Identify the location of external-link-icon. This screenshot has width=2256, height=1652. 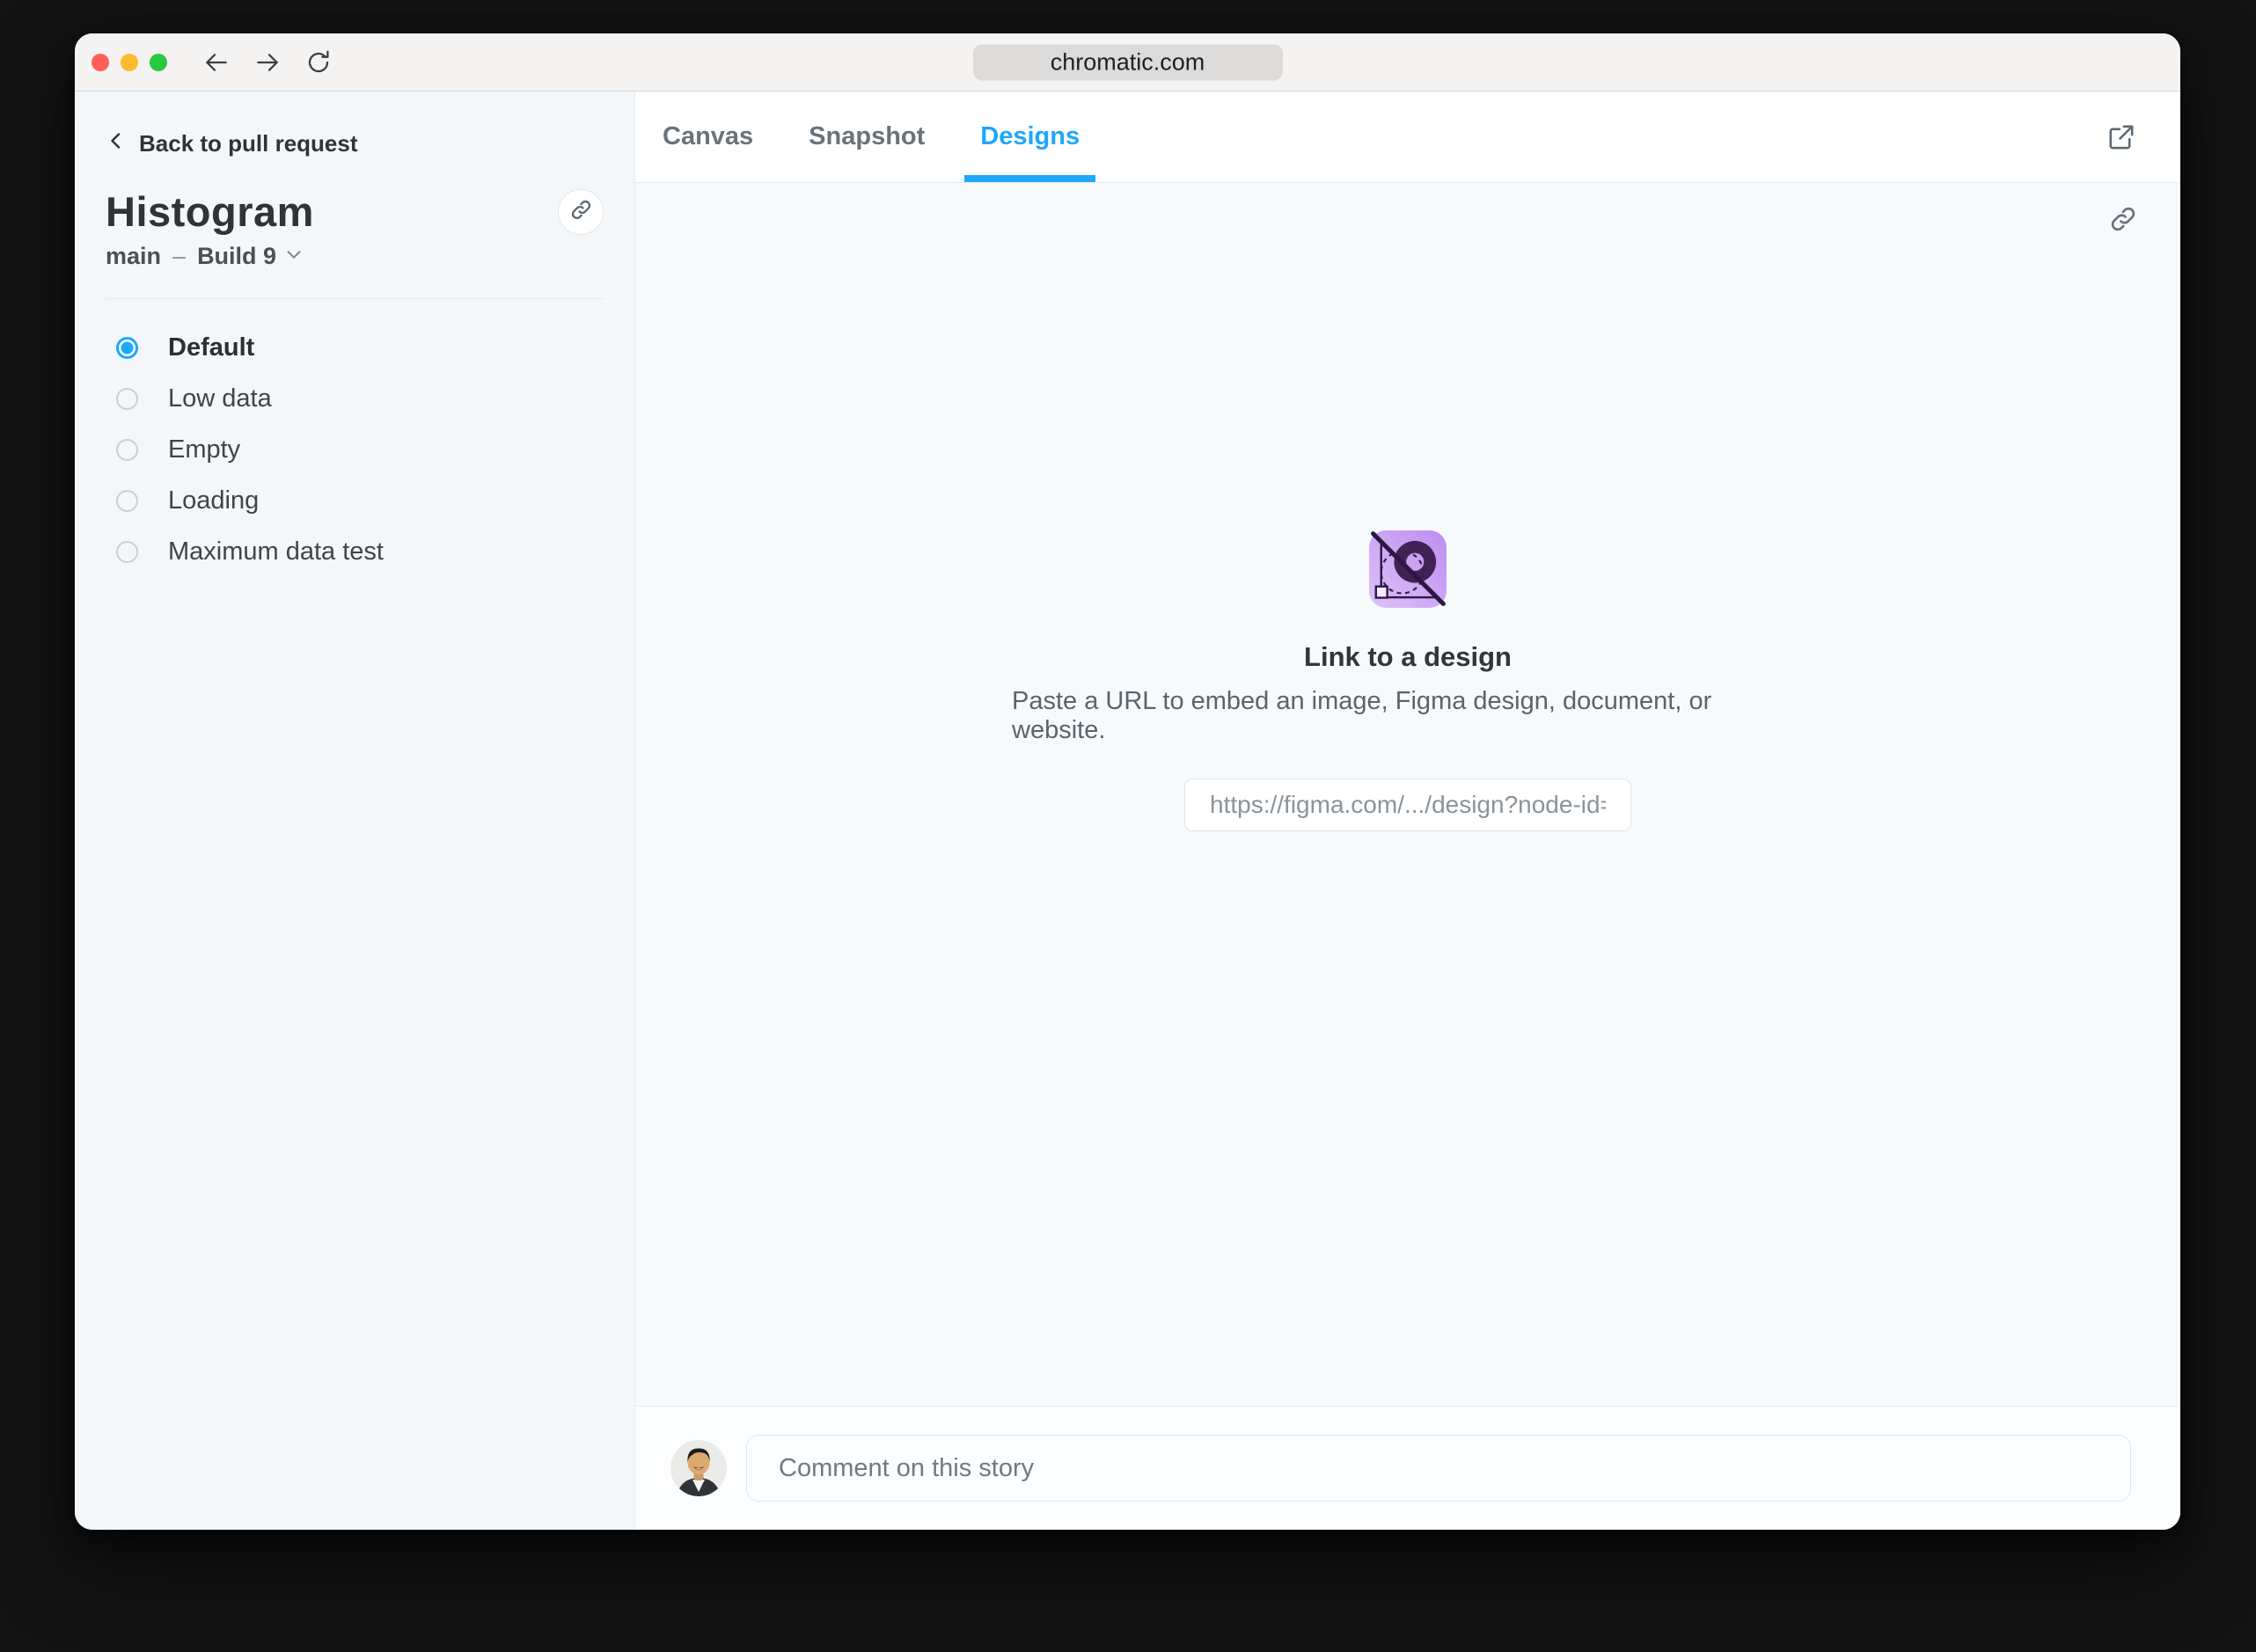
(2121, 137).